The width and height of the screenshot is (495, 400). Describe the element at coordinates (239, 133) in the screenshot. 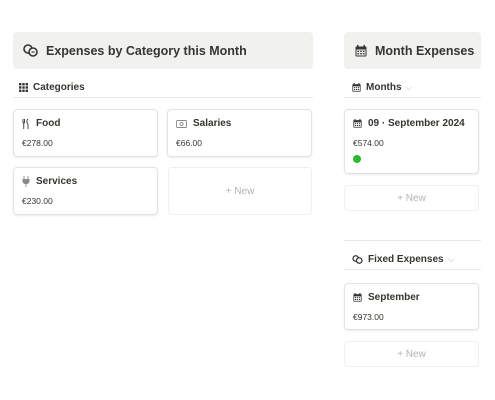

I see `category-card-salaries: Salaries €66.00` at that location.